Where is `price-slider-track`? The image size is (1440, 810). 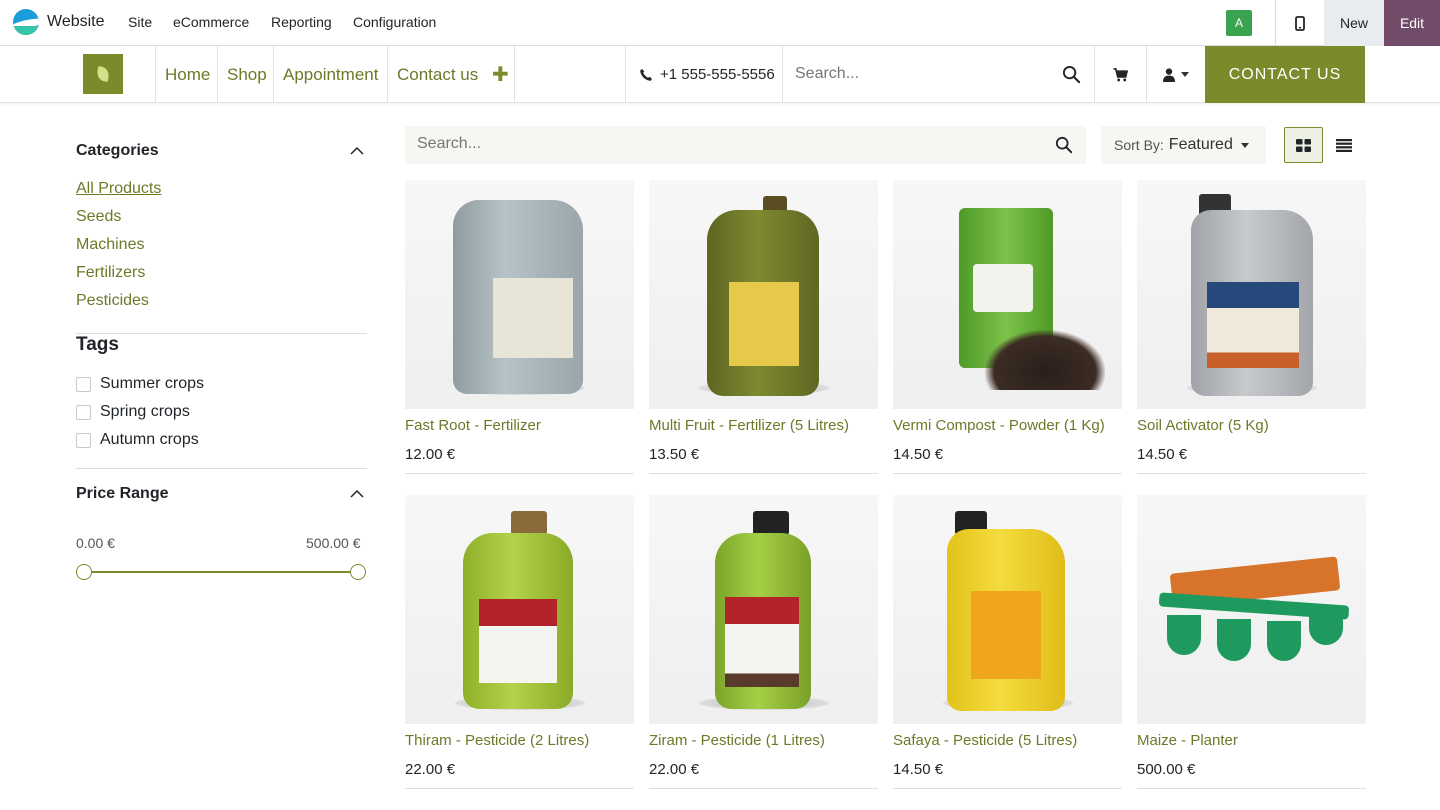
price-slider-track is located at coordinates (221, 572).